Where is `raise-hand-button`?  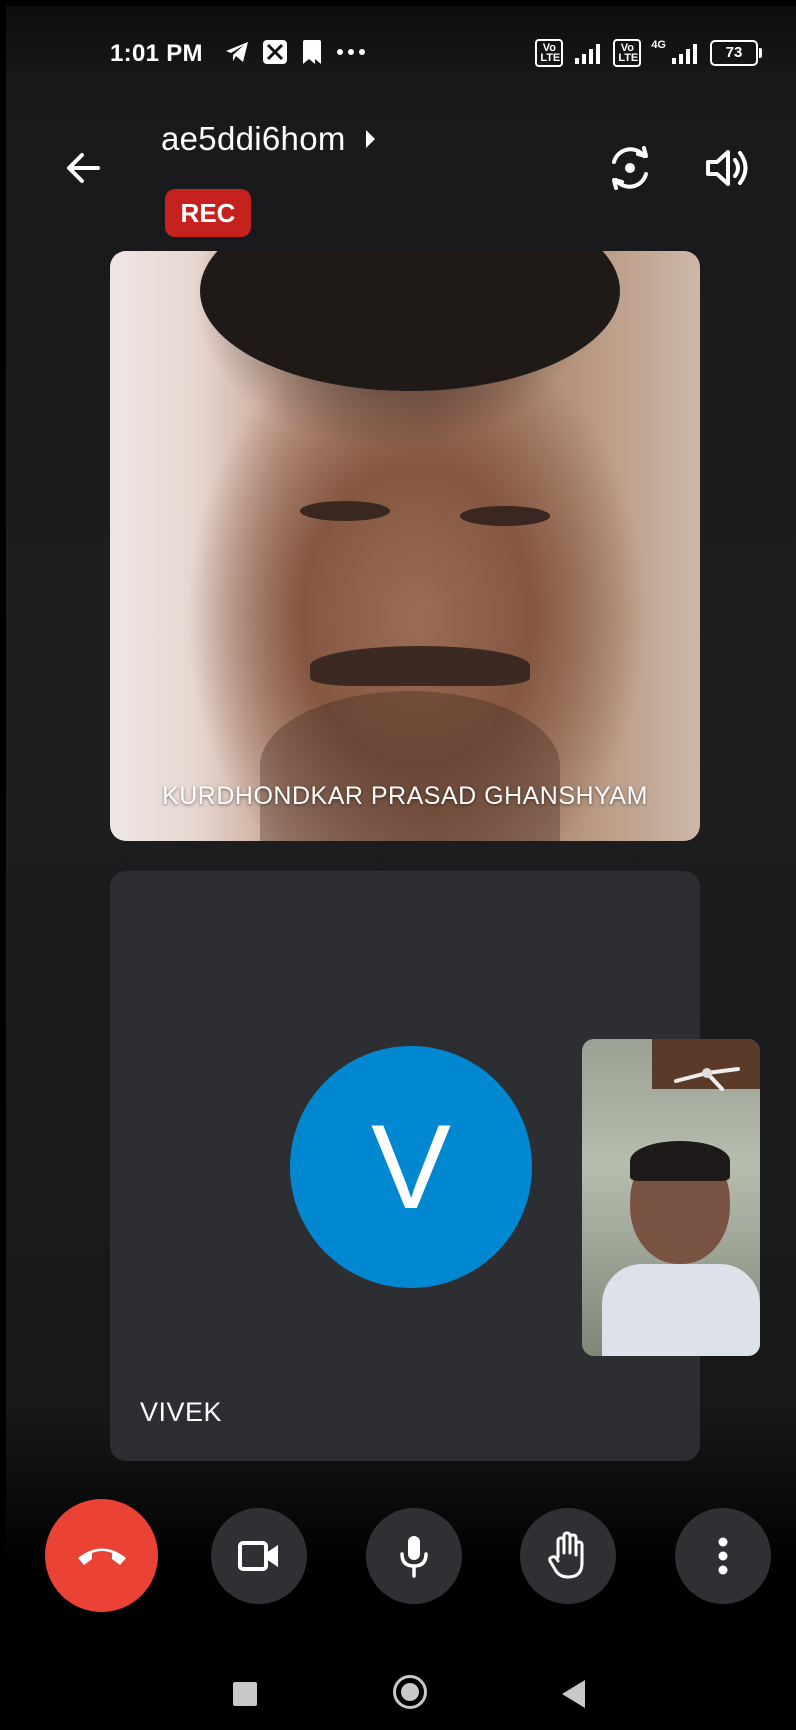
raise-hand-button is located at coordinates (568, 1556).